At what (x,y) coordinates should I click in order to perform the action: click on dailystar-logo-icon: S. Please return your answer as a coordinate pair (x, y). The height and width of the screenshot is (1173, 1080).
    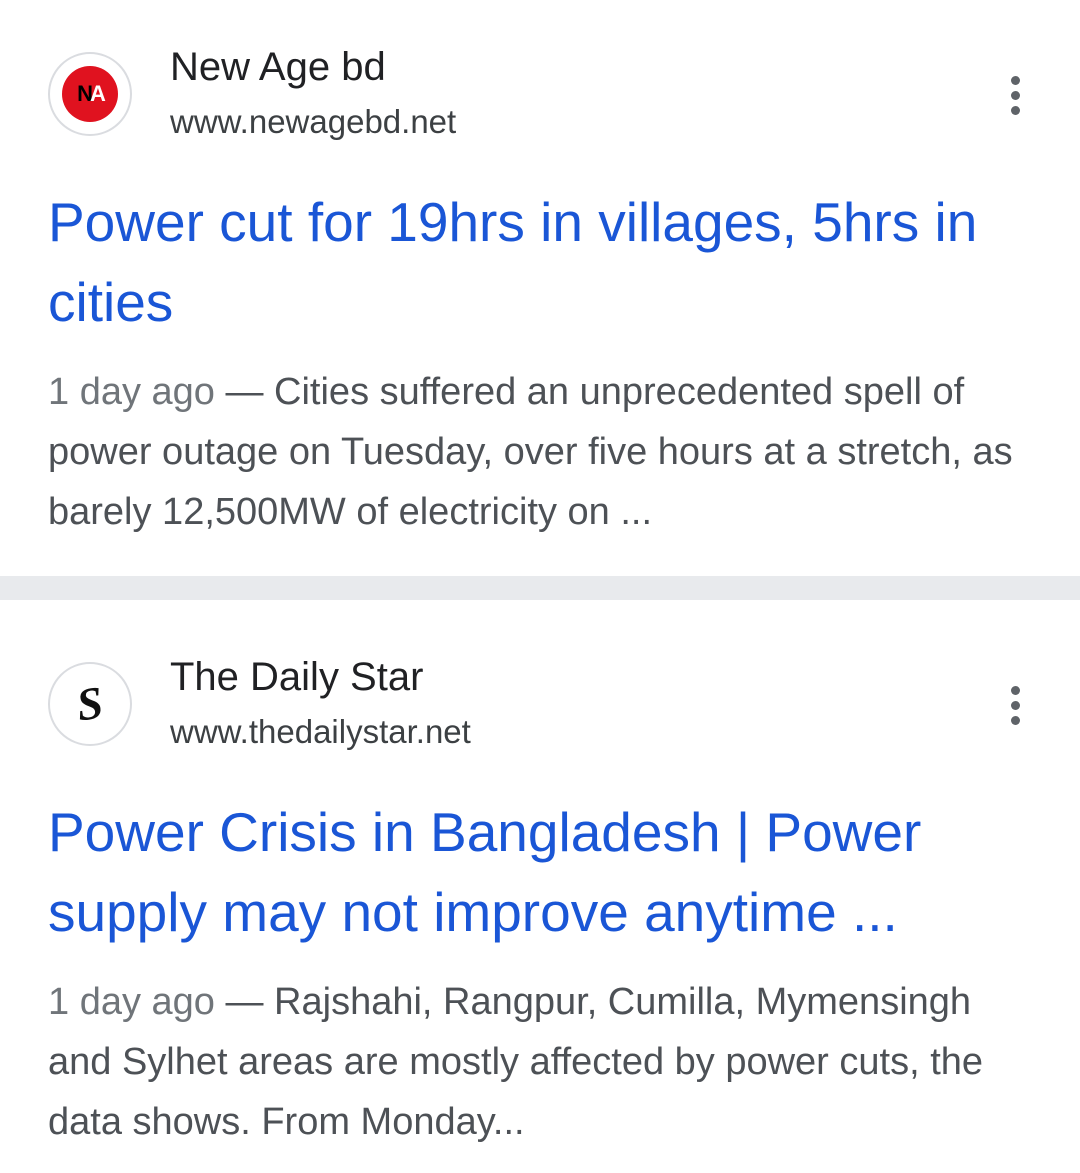
    Looking at the image, I should click on (90, 703).